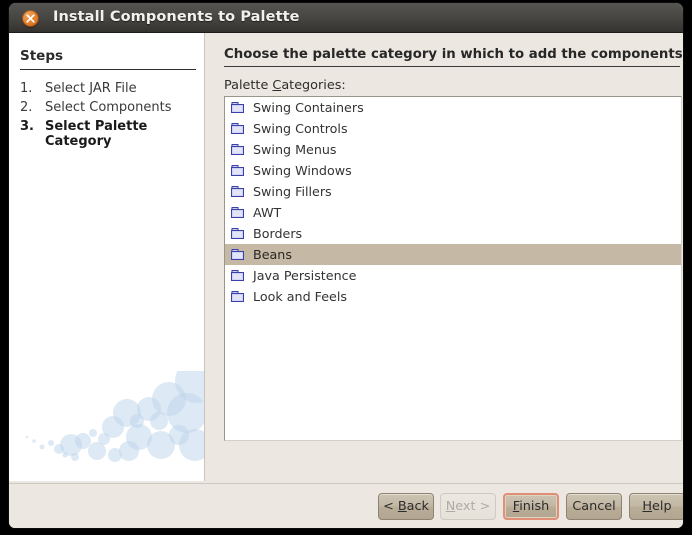  I want to click on list-item-label: Borders, so click(278, 233).